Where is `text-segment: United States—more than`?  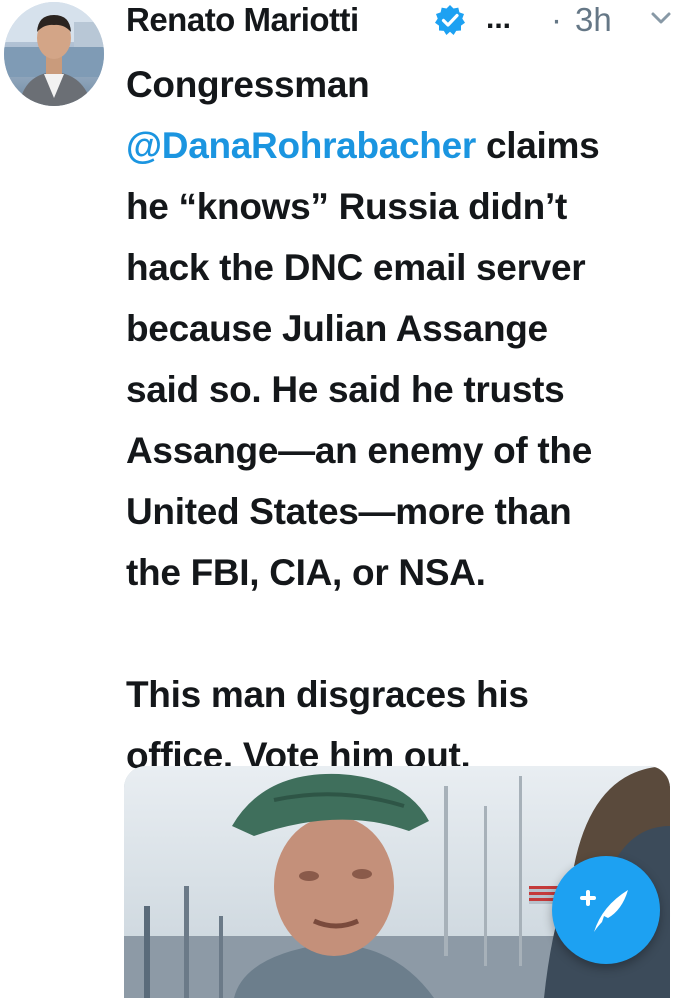
text-segment: United States—more than is located at coordinates (349, 511).